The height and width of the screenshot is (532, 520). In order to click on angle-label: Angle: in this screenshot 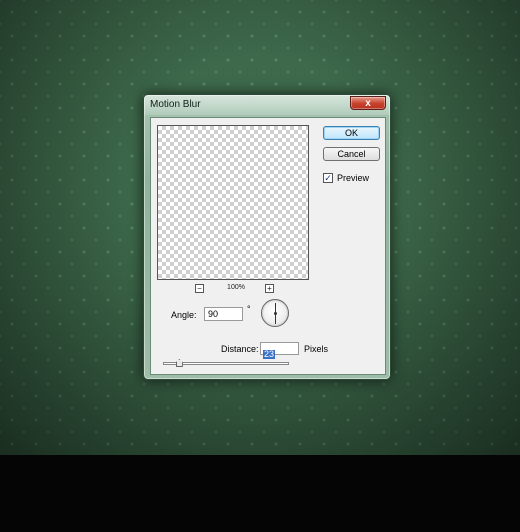, I will do `click(184, 315)`.